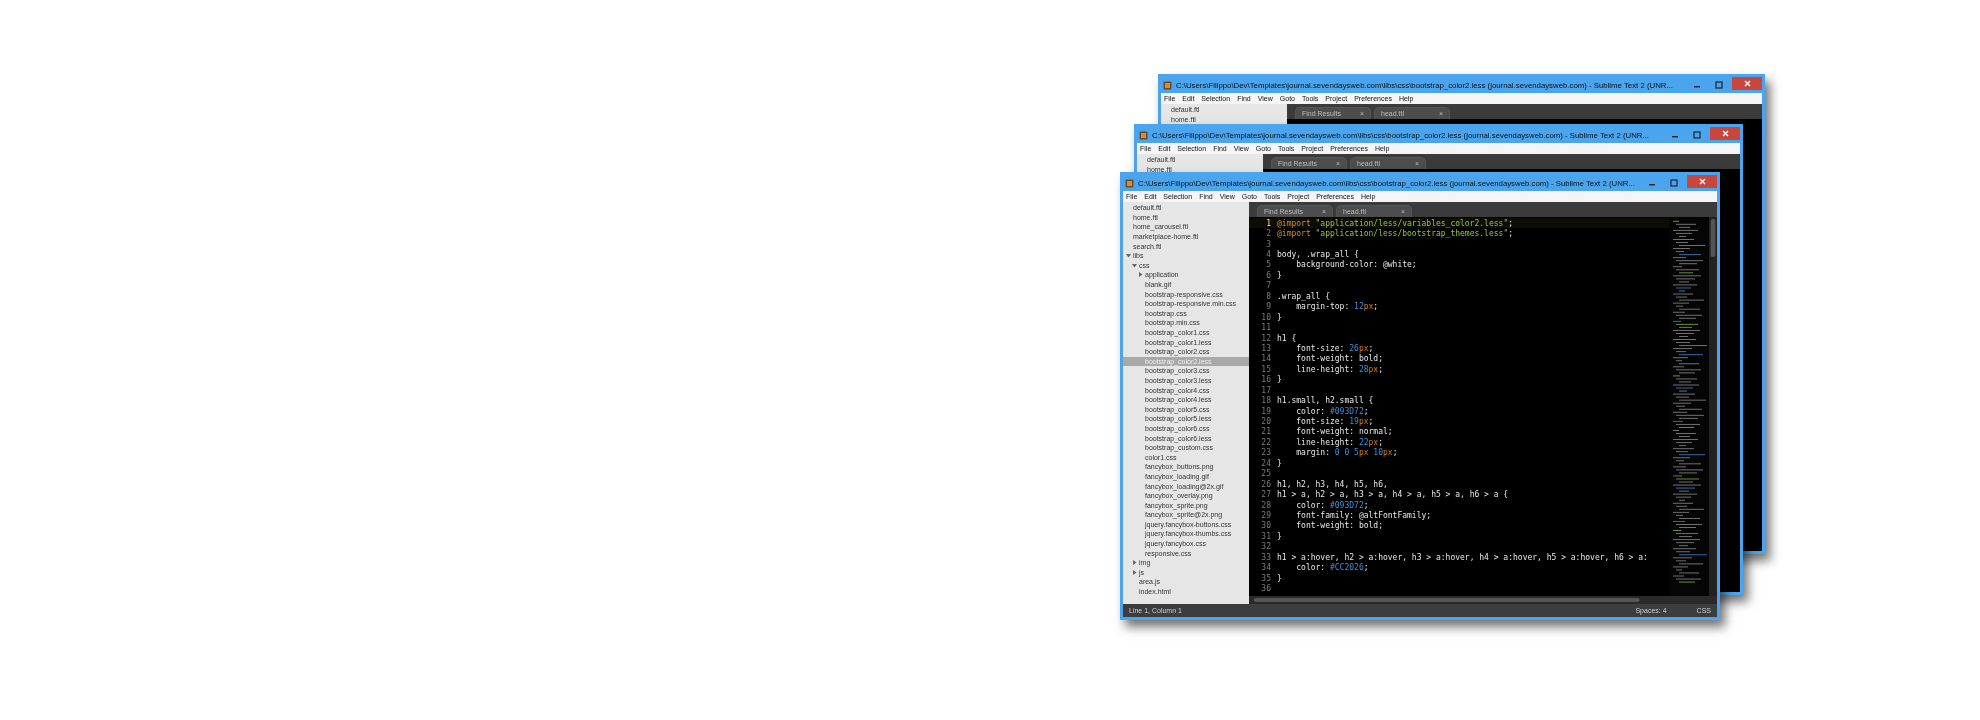 The image size is (1980, 720). What do you see at coordinates (1334, 422) in the screenshot?
I see `code-line: font-size: 19px;` at bounding box center [1334, 422].